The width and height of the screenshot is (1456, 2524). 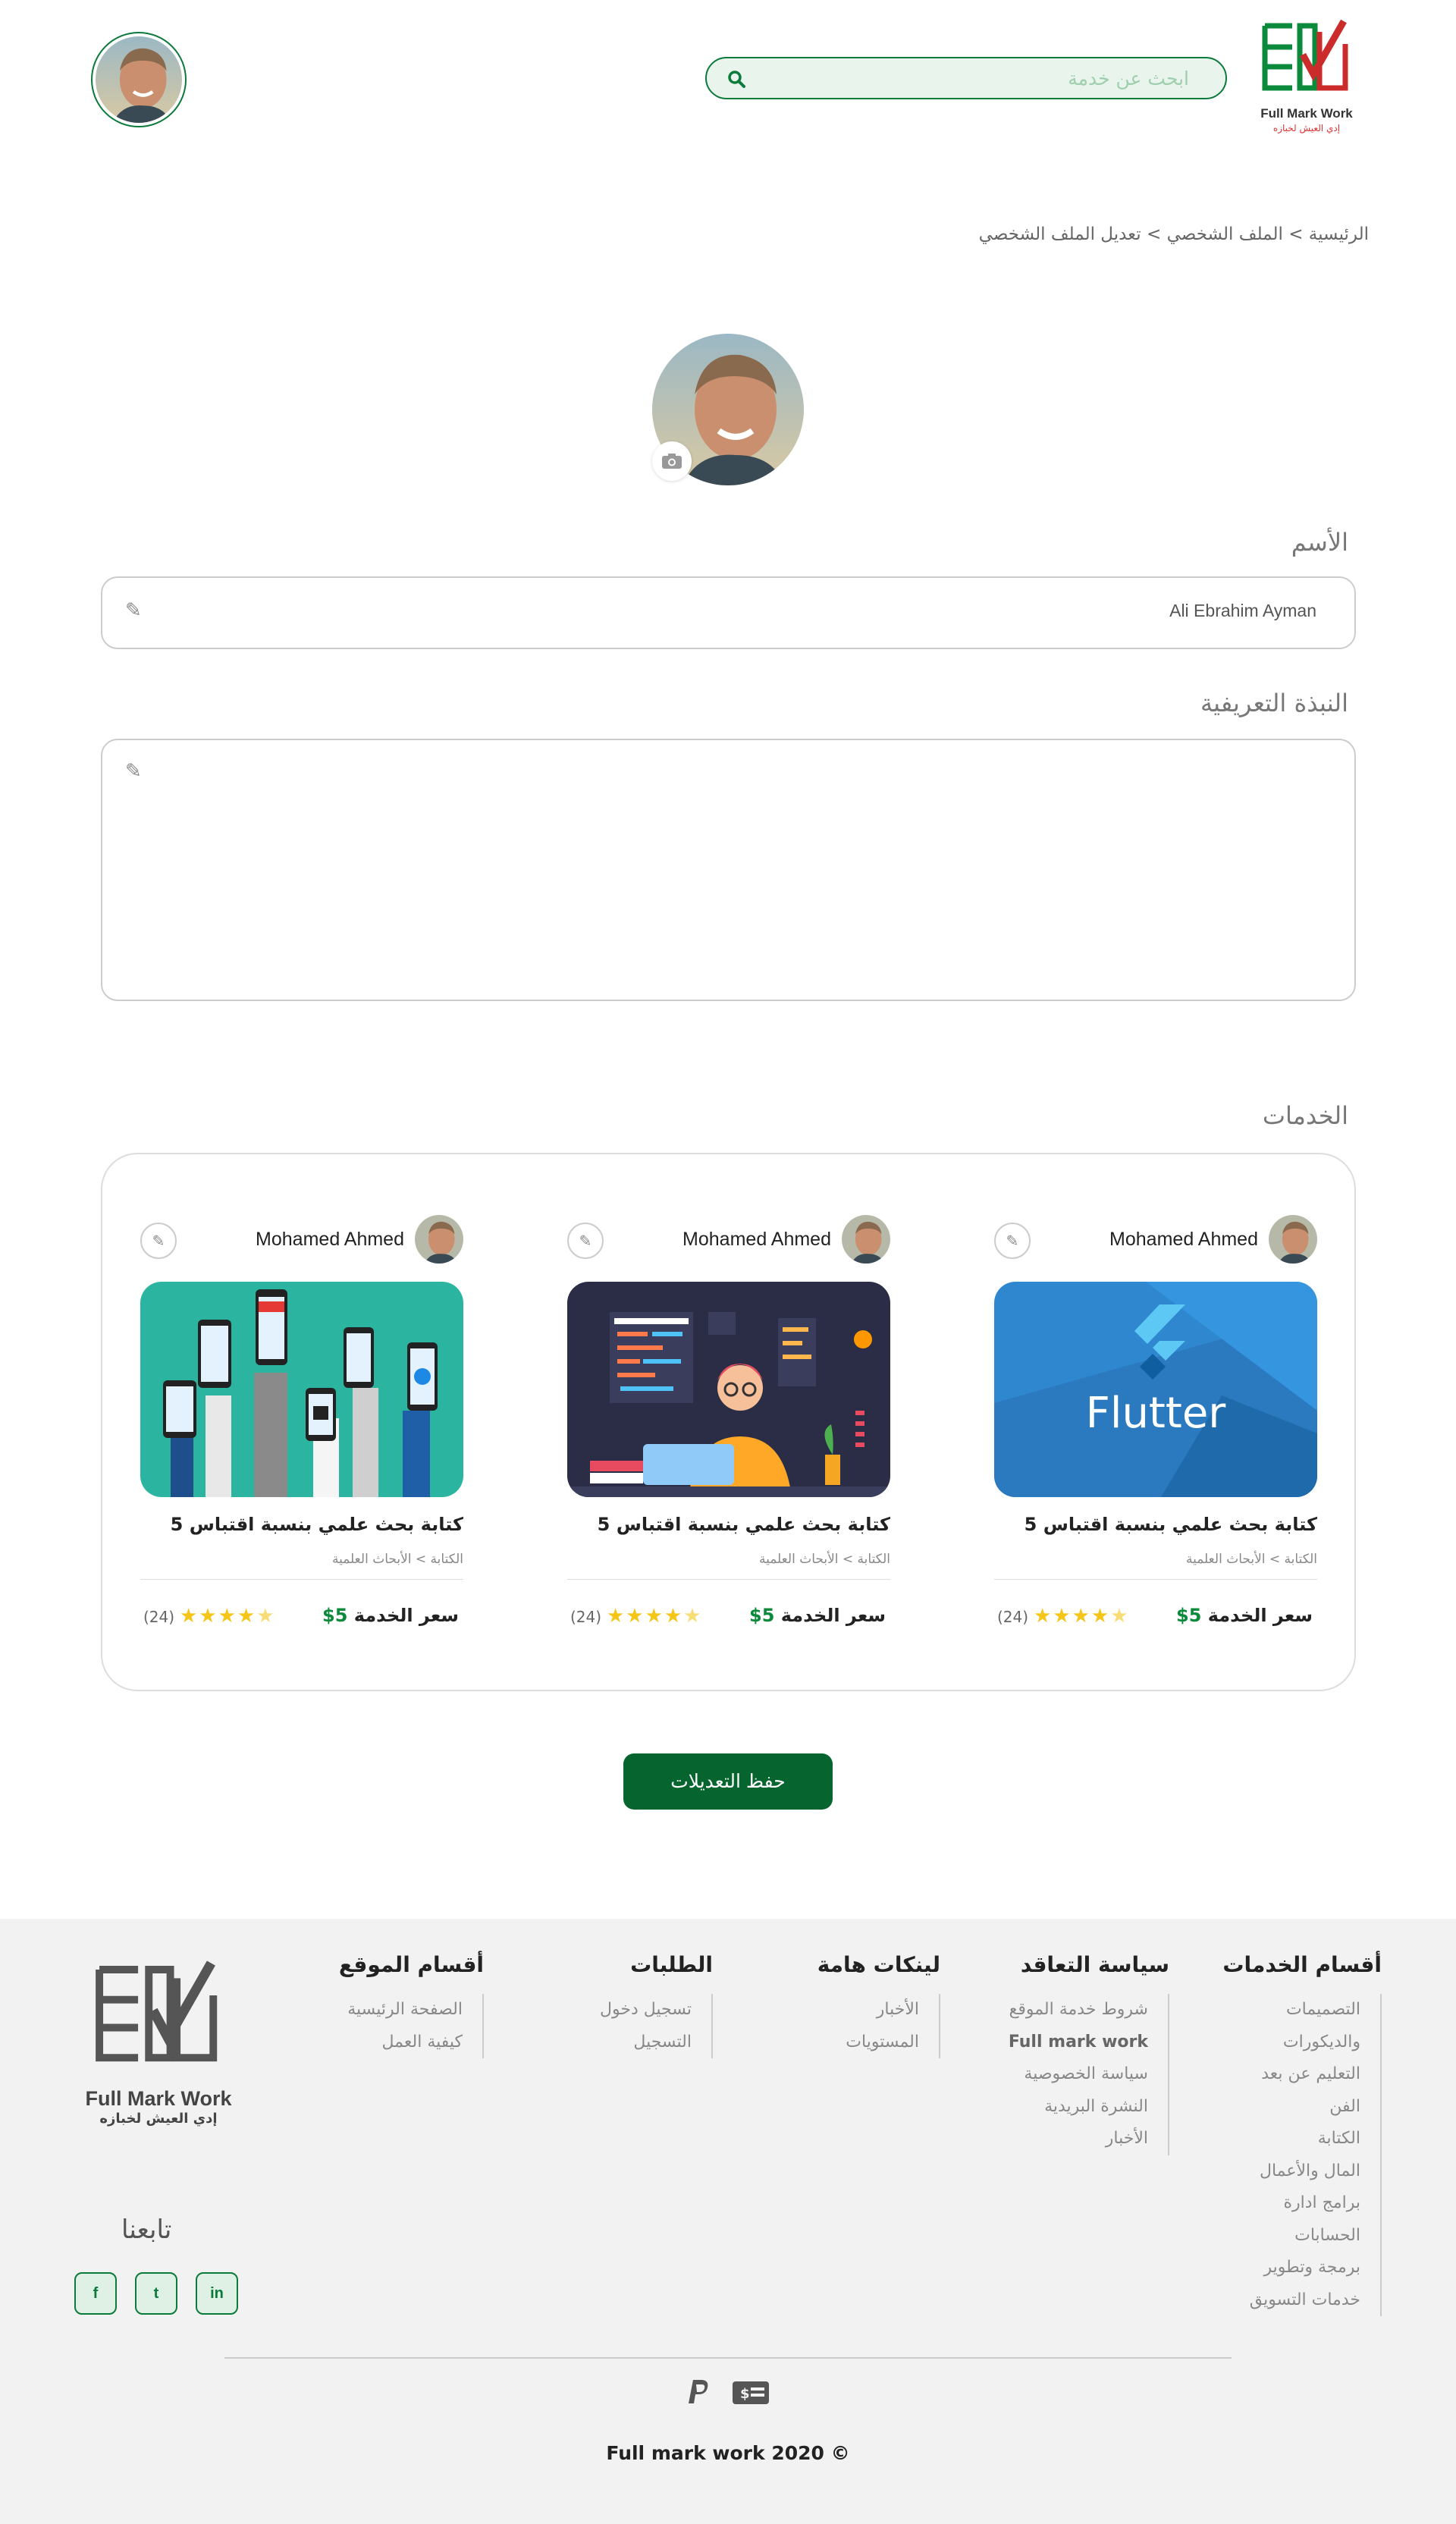 What do you see at coordinates (1291, 2236) in the screenshot?
I see `footer-link: الحسابات` at bounding box center [1291, 2236].